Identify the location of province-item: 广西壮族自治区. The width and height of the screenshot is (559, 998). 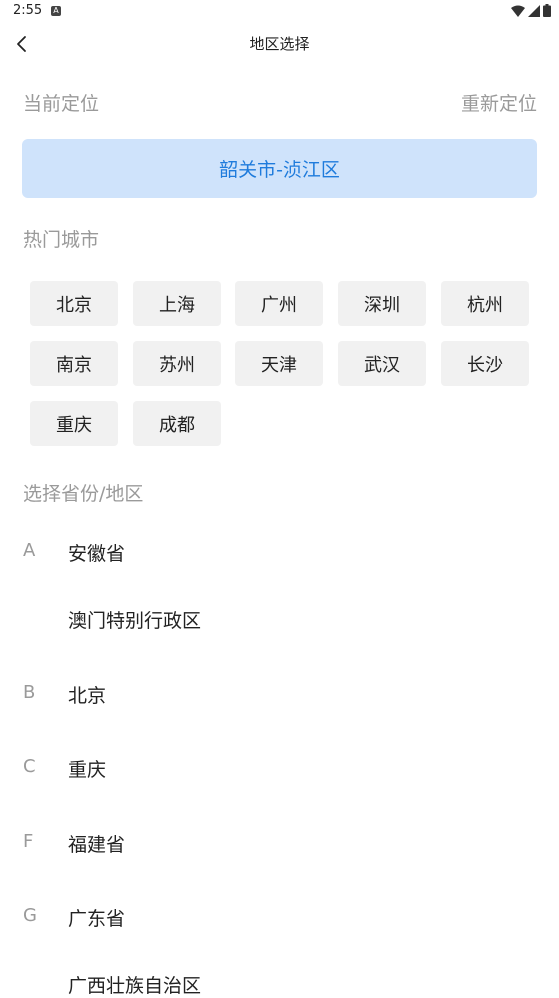
(134, 984).